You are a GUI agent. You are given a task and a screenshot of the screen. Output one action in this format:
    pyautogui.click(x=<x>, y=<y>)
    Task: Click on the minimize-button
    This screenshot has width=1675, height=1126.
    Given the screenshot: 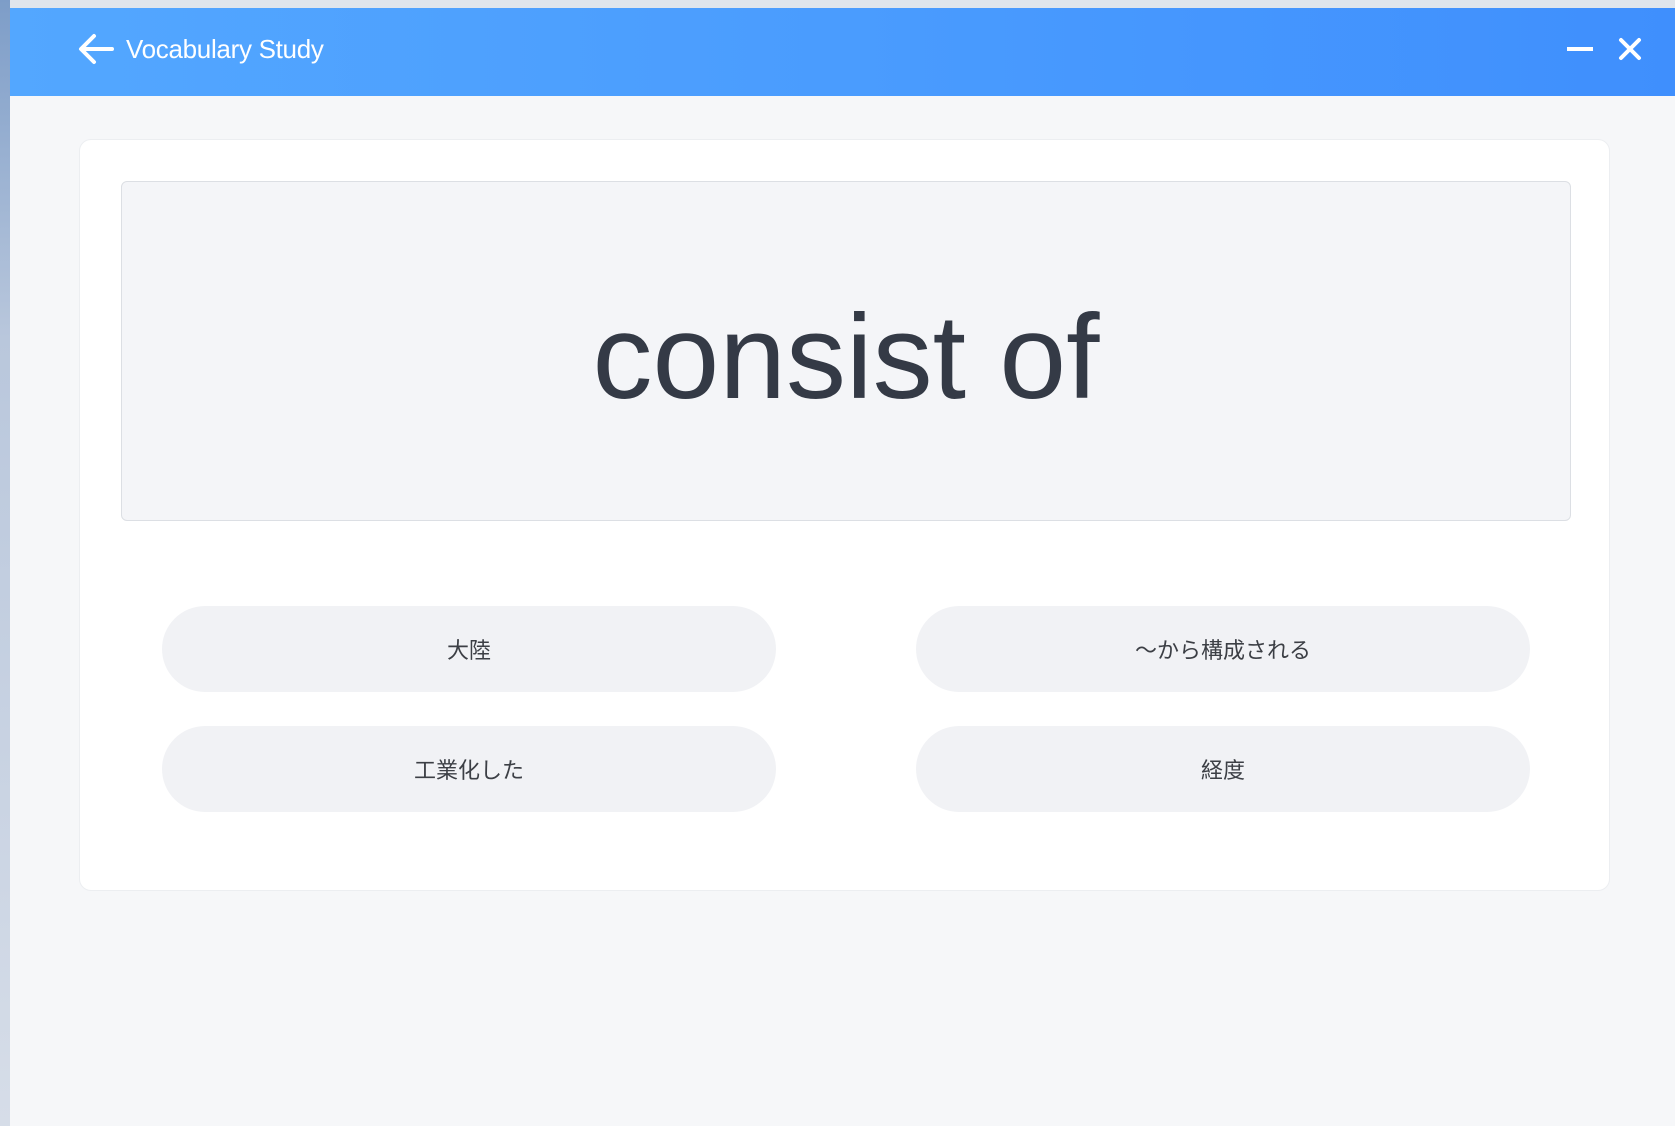 What is the action you would take?
    pyautogui.click(x=1580, y=49)
    